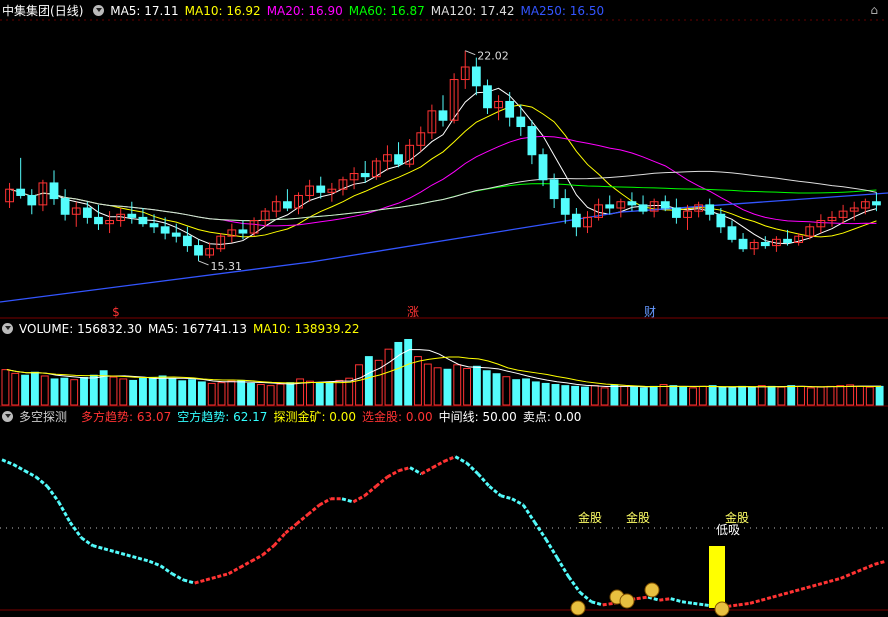  What do you see at coordinates (413, 311) in the screenshot?
I see `event-marker: 涨` at bounding box center [413, 311].